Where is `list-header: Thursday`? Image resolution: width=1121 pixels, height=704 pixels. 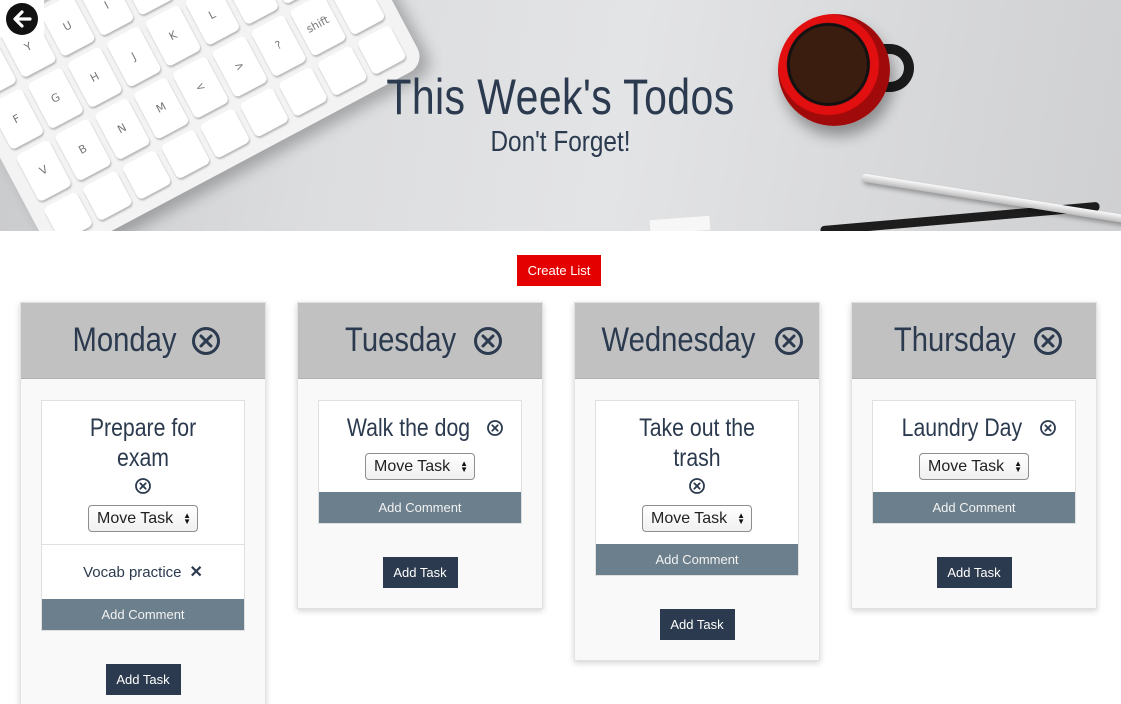
list-header: Thursday is located at coordinates (974, 341).